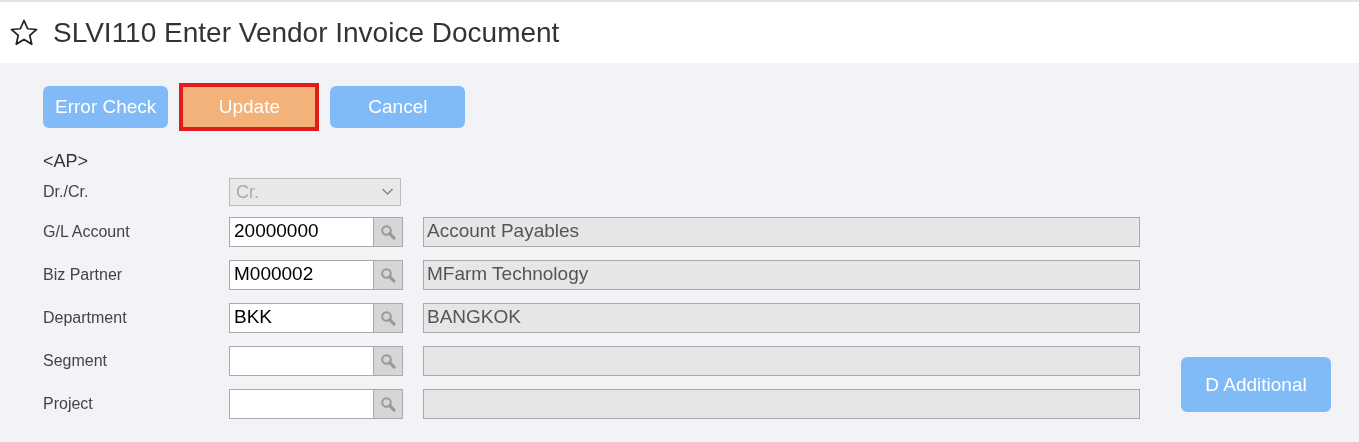 The width and height of the screenshot is (1359, 442). I want to click on star-icon, so click(24, 32).